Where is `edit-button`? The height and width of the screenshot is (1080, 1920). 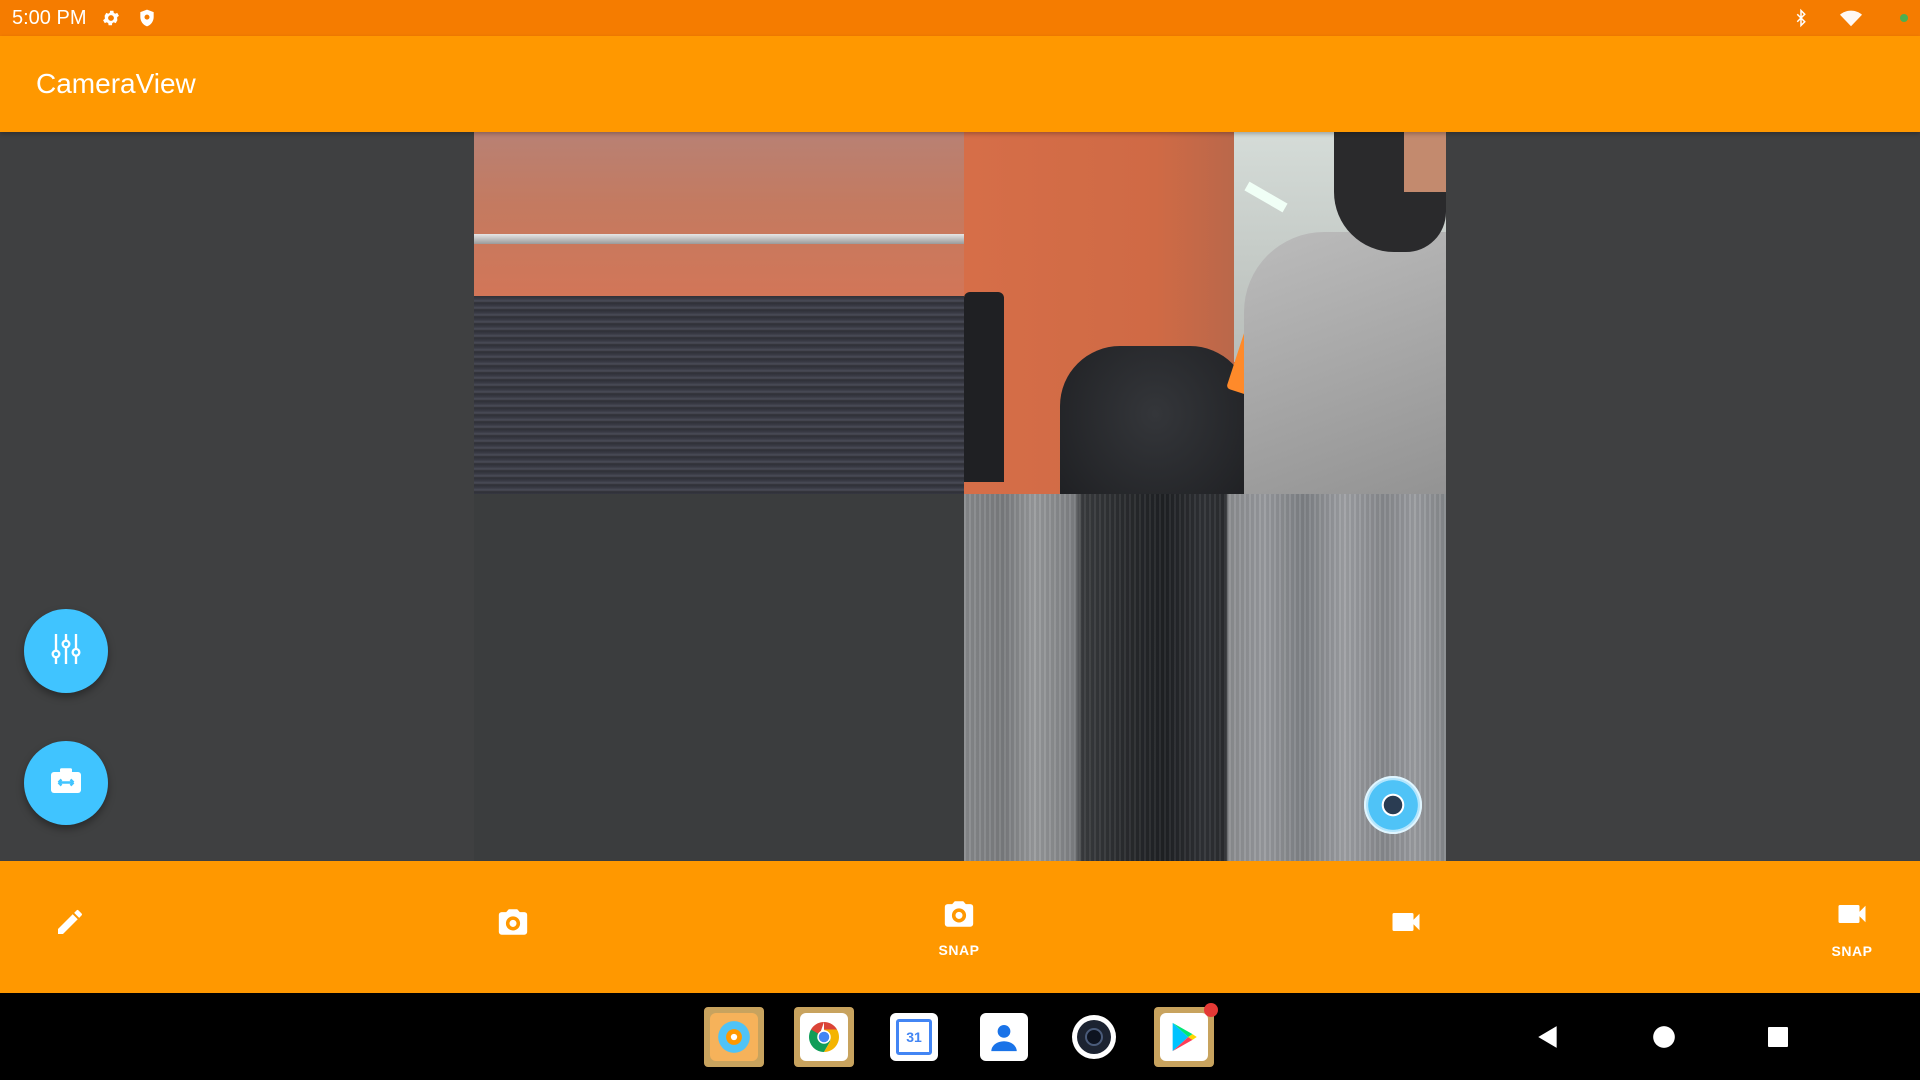 edit-button is located at coordinates (70, 927).